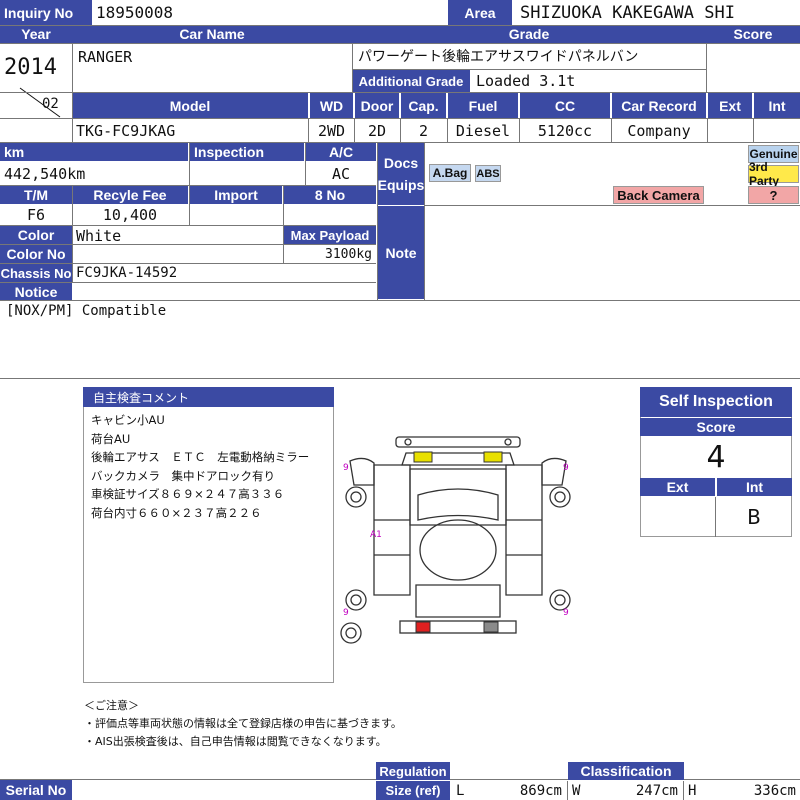 This screenshot has height=800, width=800. I want to click on vehicle-diagram: 9 9 9 9 A1, so click(455, 540).